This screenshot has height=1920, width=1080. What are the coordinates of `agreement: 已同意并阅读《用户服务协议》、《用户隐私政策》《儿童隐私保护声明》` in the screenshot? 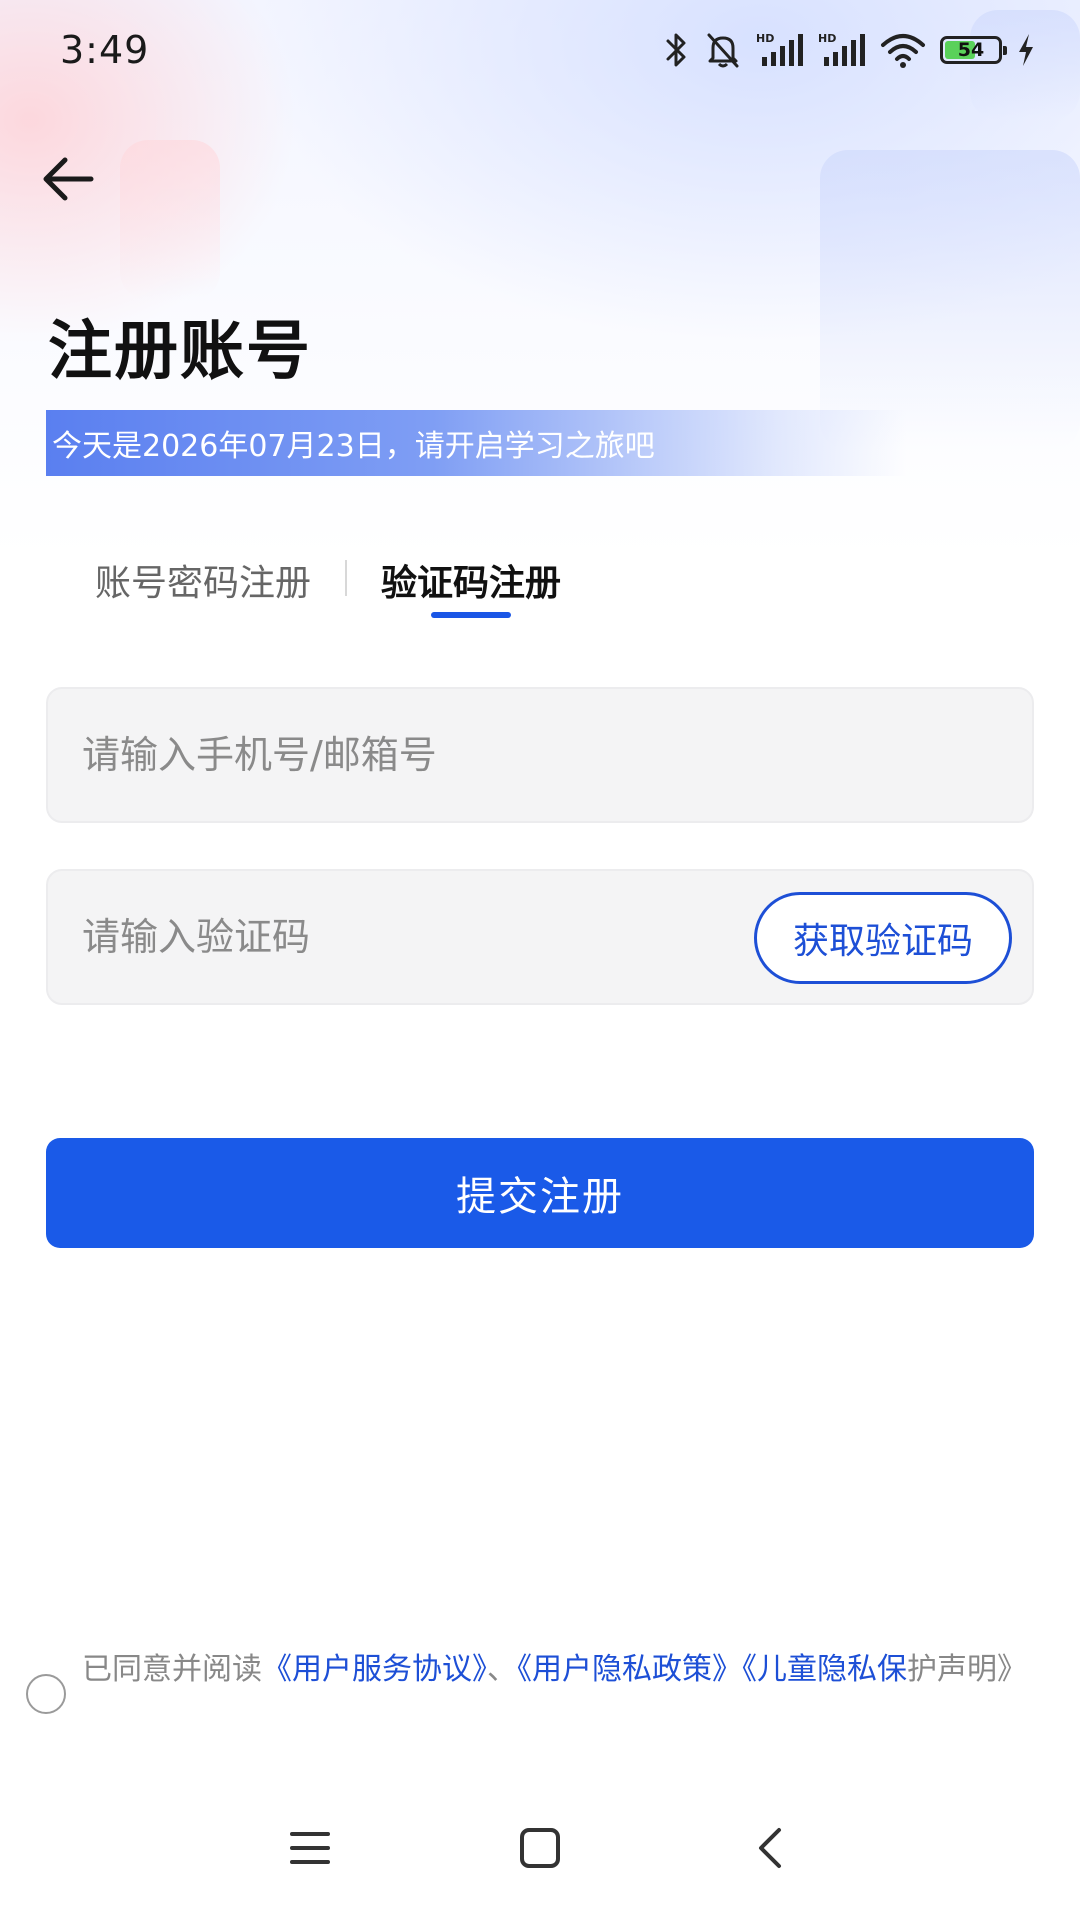 It's located at (546, 1681).